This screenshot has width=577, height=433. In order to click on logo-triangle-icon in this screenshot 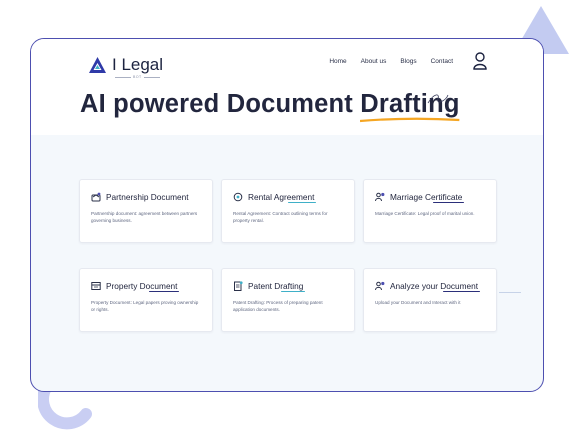, I will do `click(97, 65)`.